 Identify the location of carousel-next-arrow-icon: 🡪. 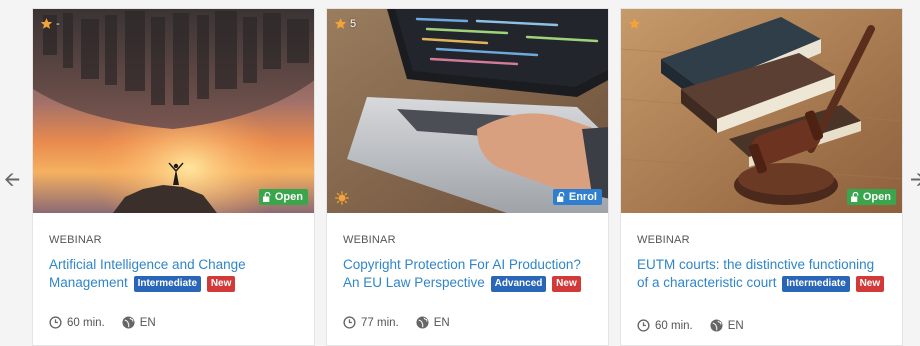
(915, 180).